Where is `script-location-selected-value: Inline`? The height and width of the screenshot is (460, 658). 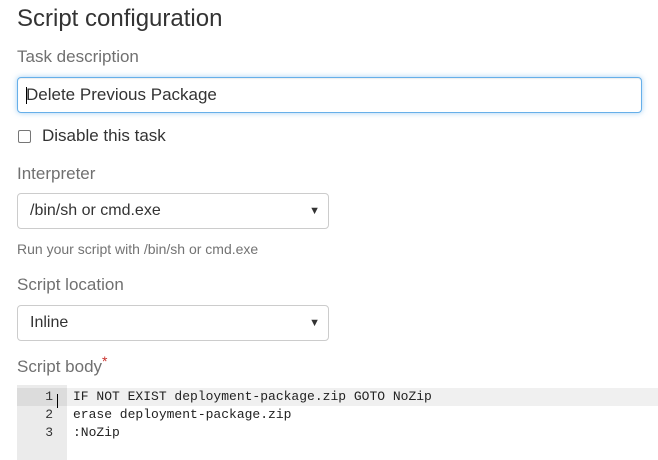 script-location-selected-value: Inline is located at coordinates (49, 322).